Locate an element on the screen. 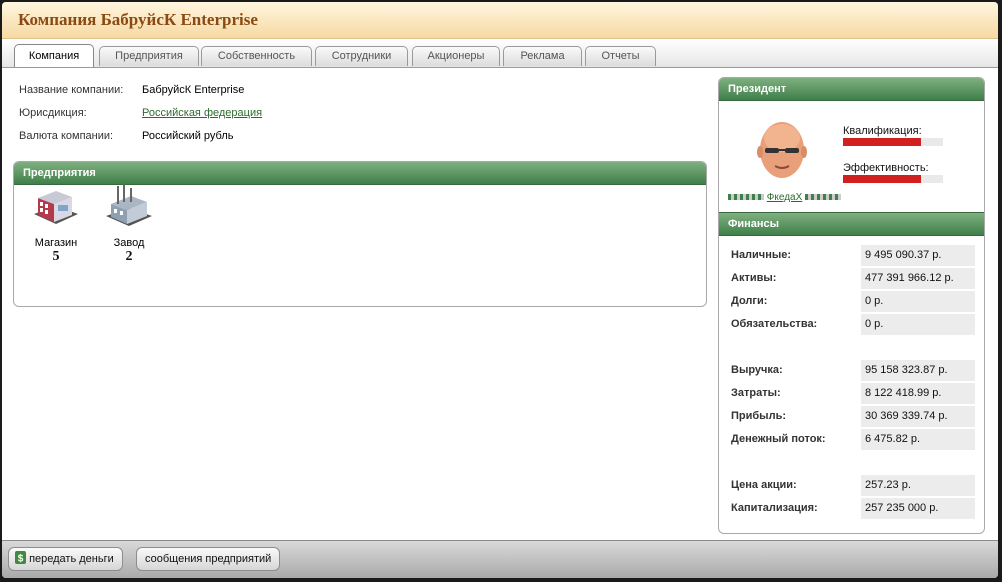 This screenshot has width=1002, height=582. finance-row-debts: Долги: 0 р. is located at coordinates (852, 301).